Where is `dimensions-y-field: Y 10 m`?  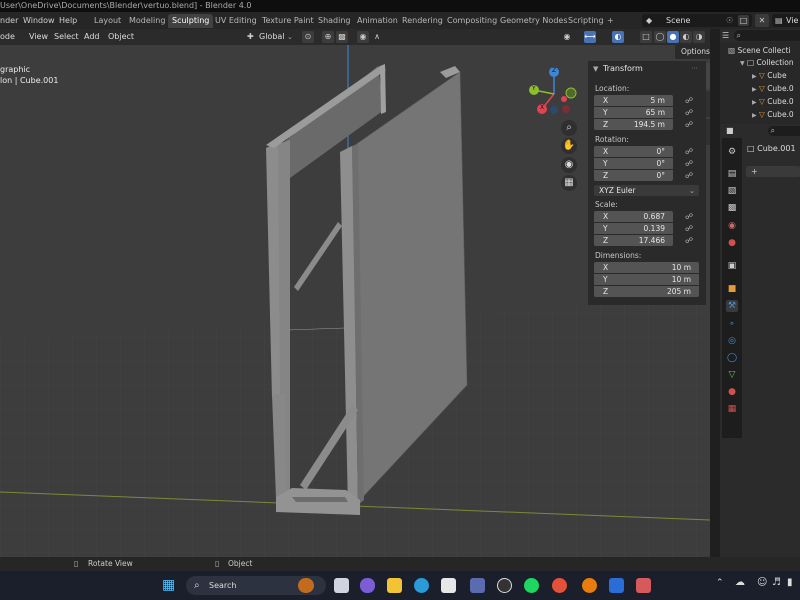
dimensions-y-field: Y 10 m is located at coordinates (646, 279).